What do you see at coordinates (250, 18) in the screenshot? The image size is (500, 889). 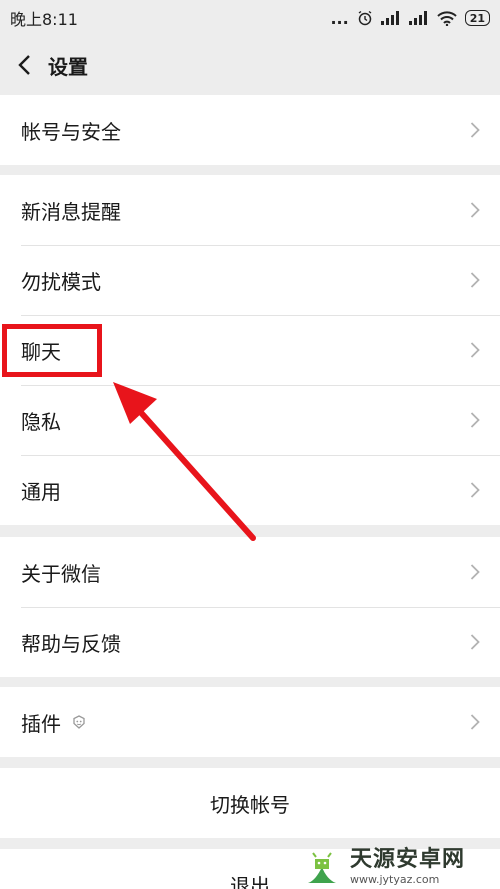 I see `status-bar: 晚上8:11 ... 21` at bounding box center [250, 18].